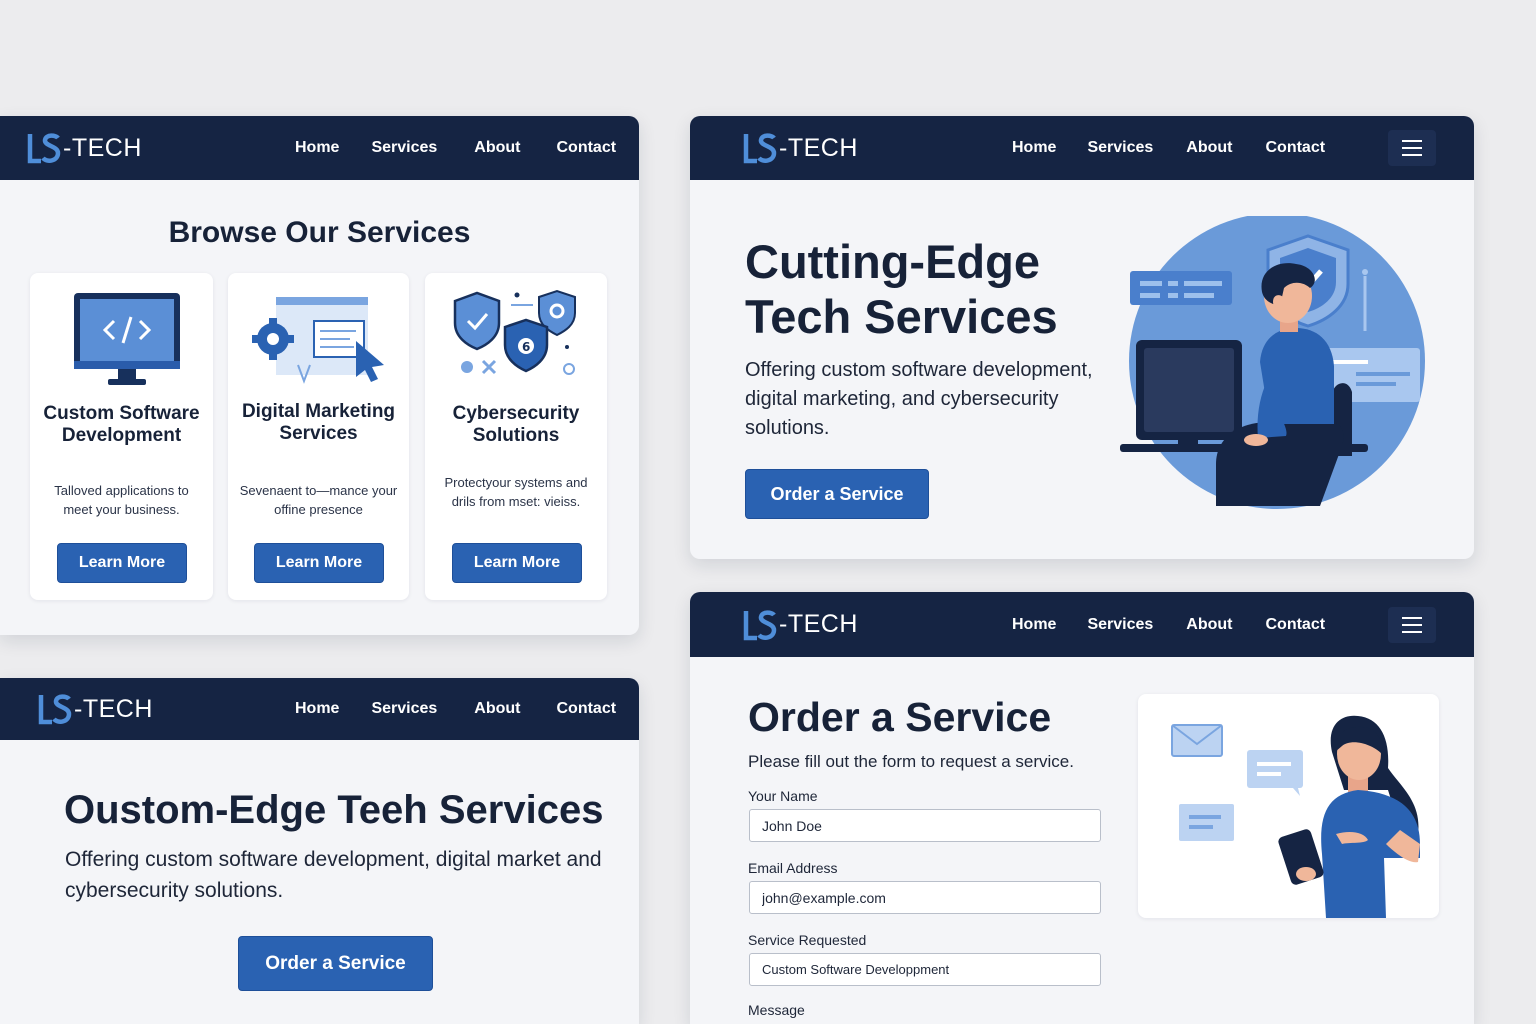 The height and width of the screenshot is (1024, 1536). I want to click on service-label: Service Requested, so click(807, 940).